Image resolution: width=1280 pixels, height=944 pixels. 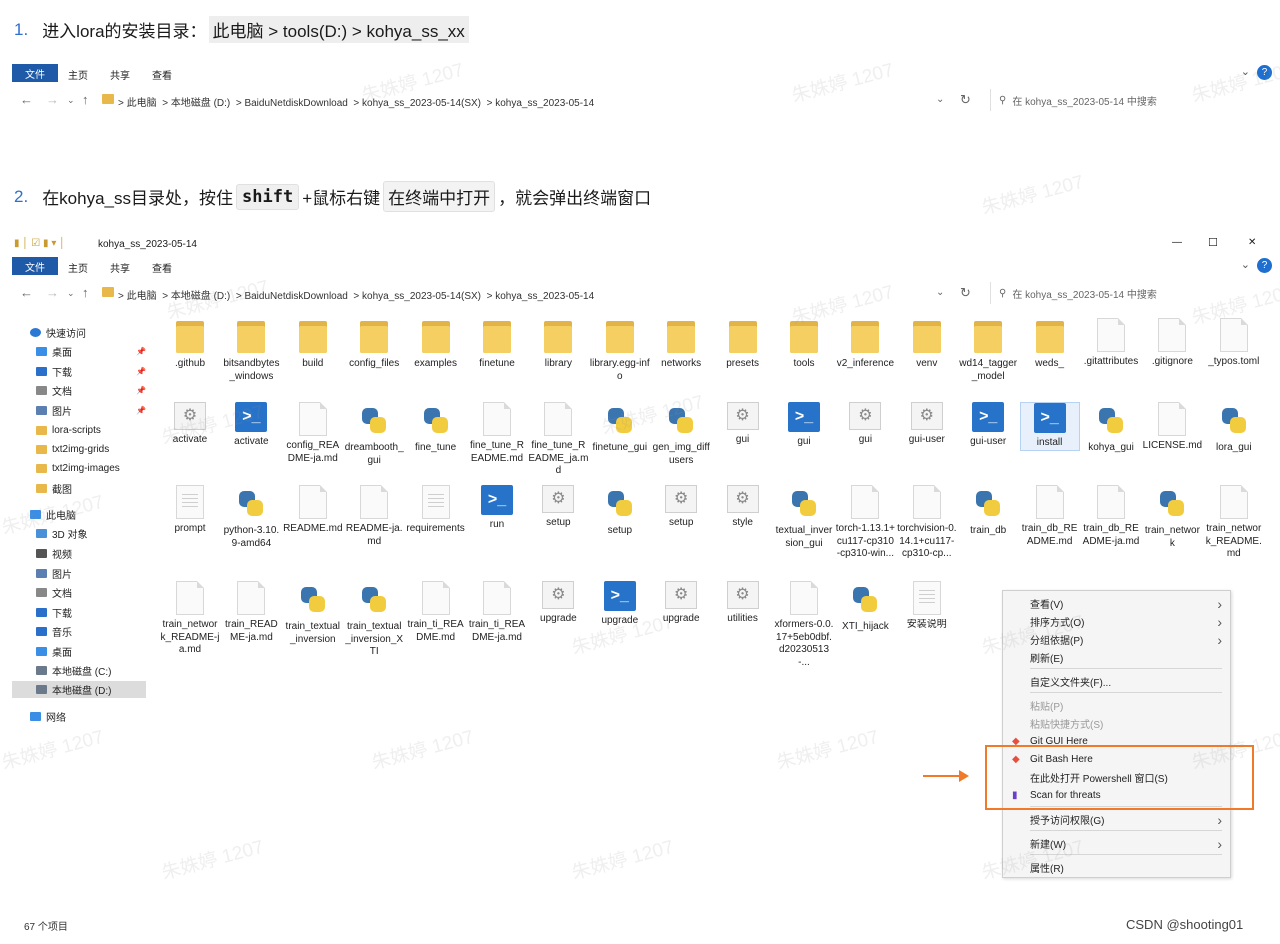 I want to click on file-item: LICENSE.md, so click(x=1172, y=427).